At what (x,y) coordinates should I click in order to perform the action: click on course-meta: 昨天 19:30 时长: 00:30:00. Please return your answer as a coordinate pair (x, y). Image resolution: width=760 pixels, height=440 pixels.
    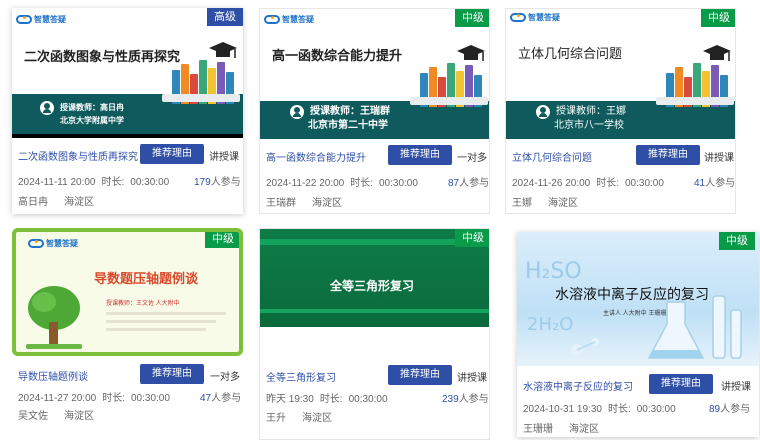
    Looking at the image, I should click on (327, 399).